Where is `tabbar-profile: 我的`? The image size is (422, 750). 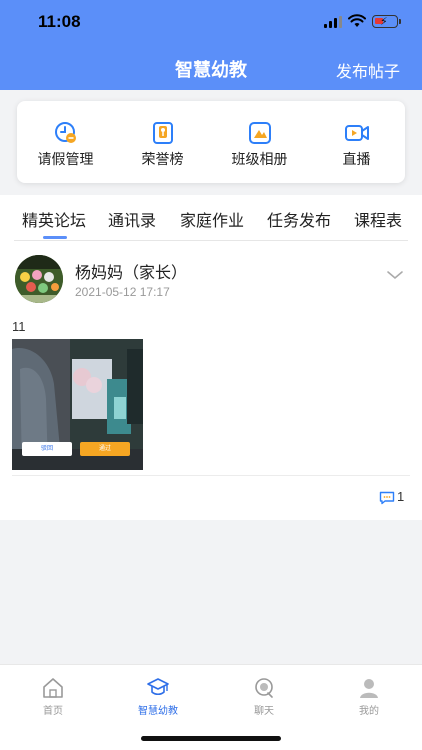
tabbar-profile: 我的 is located at coordinates (369, 695).